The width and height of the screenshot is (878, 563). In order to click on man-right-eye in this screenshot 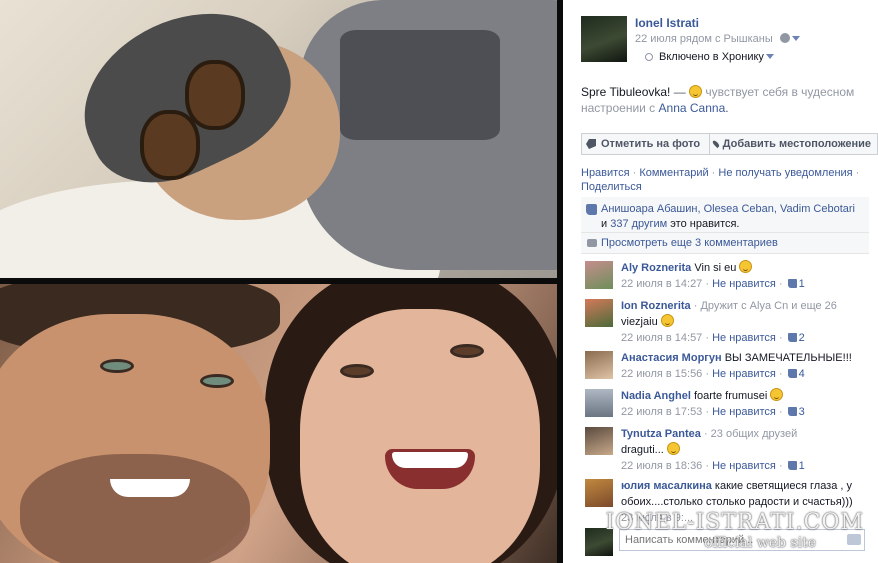, I will do `click(217, 381)`.